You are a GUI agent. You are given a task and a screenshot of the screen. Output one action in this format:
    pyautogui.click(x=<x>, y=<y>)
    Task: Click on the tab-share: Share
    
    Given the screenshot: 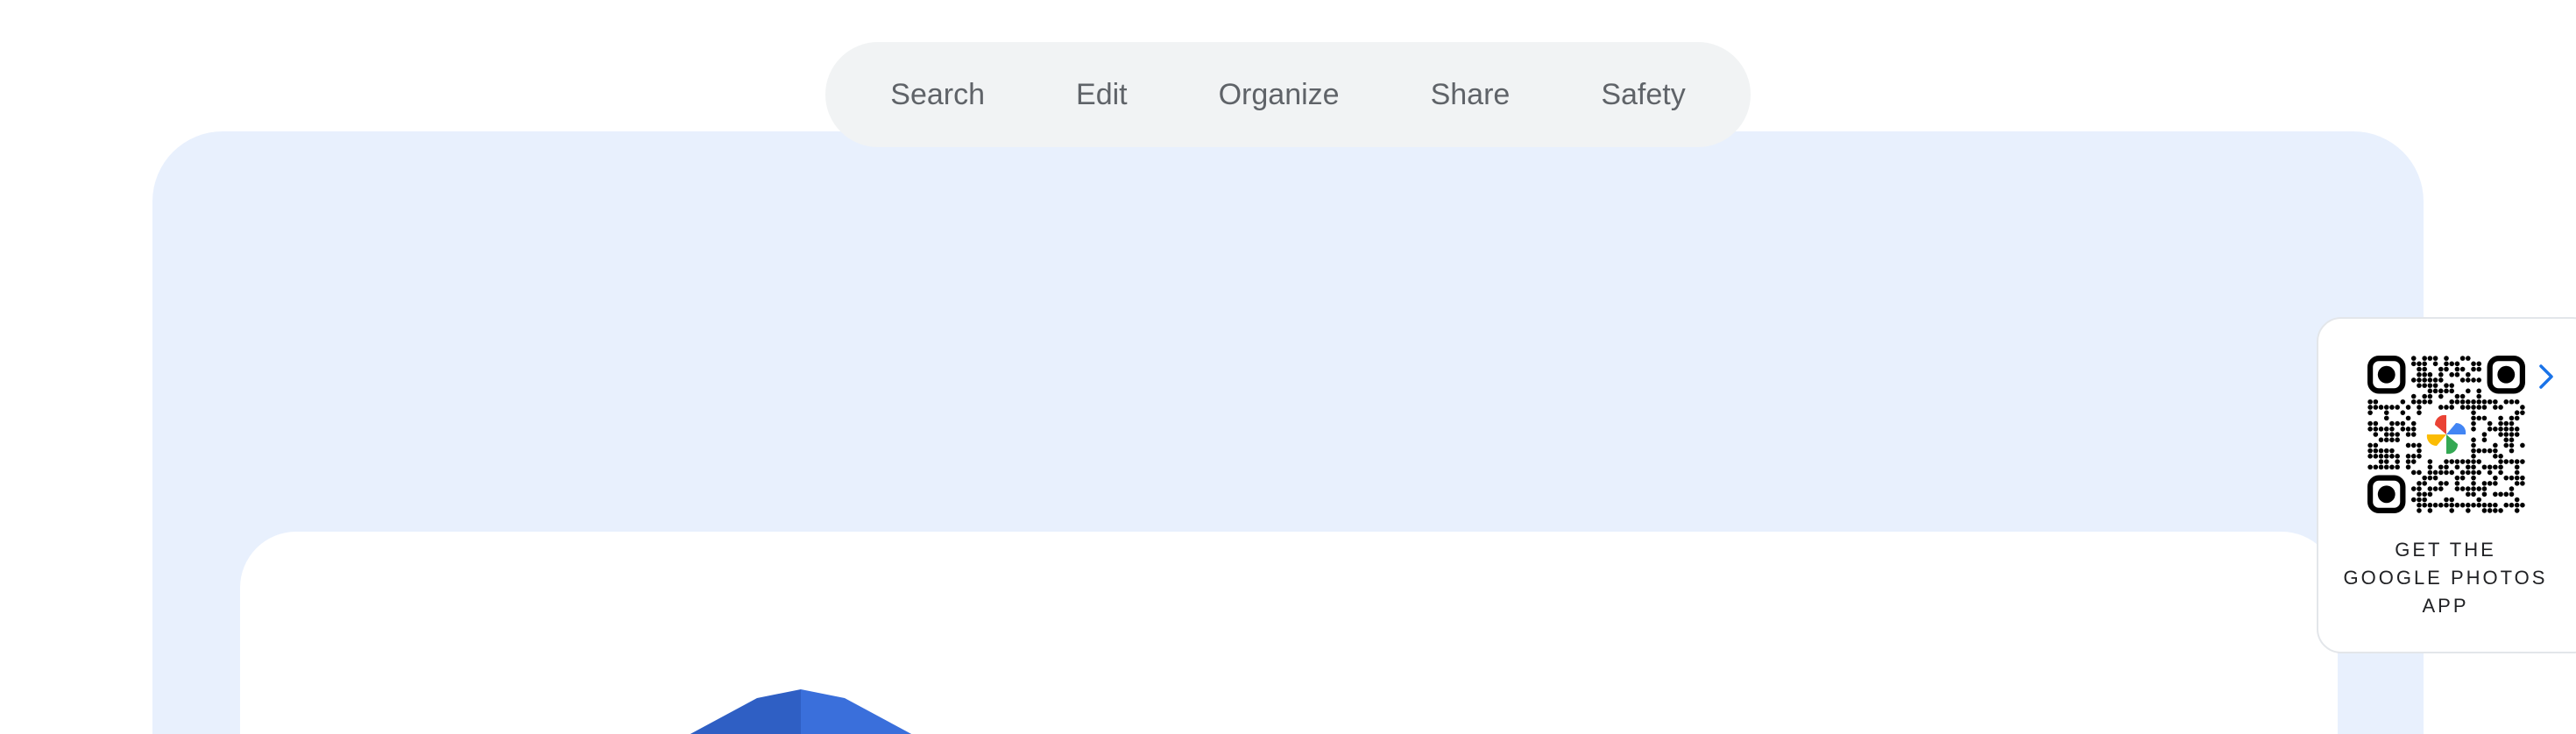 What is the action you would take?
    pyautogui.click(x=1470, y=94)
    